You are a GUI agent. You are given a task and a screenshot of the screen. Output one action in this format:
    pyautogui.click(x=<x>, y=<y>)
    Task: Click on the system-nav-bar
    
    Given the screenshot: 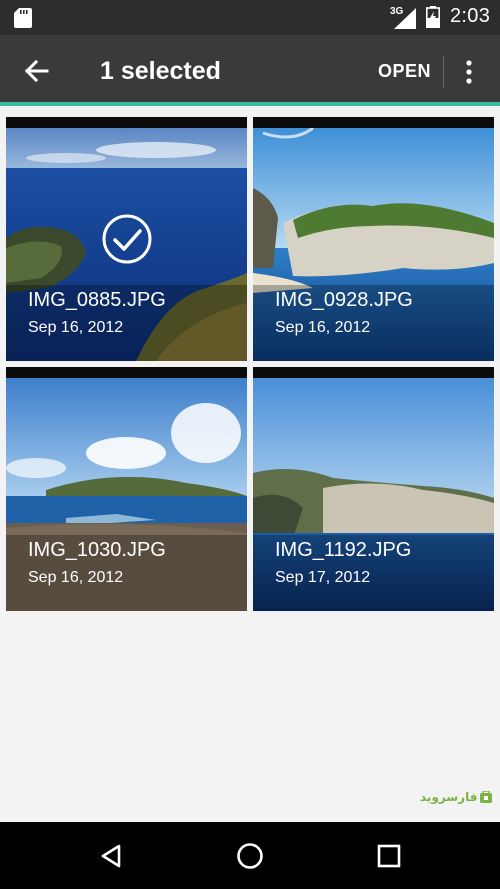 What is the action you would take?
    pyautogui.click(x=250, y=855)
    